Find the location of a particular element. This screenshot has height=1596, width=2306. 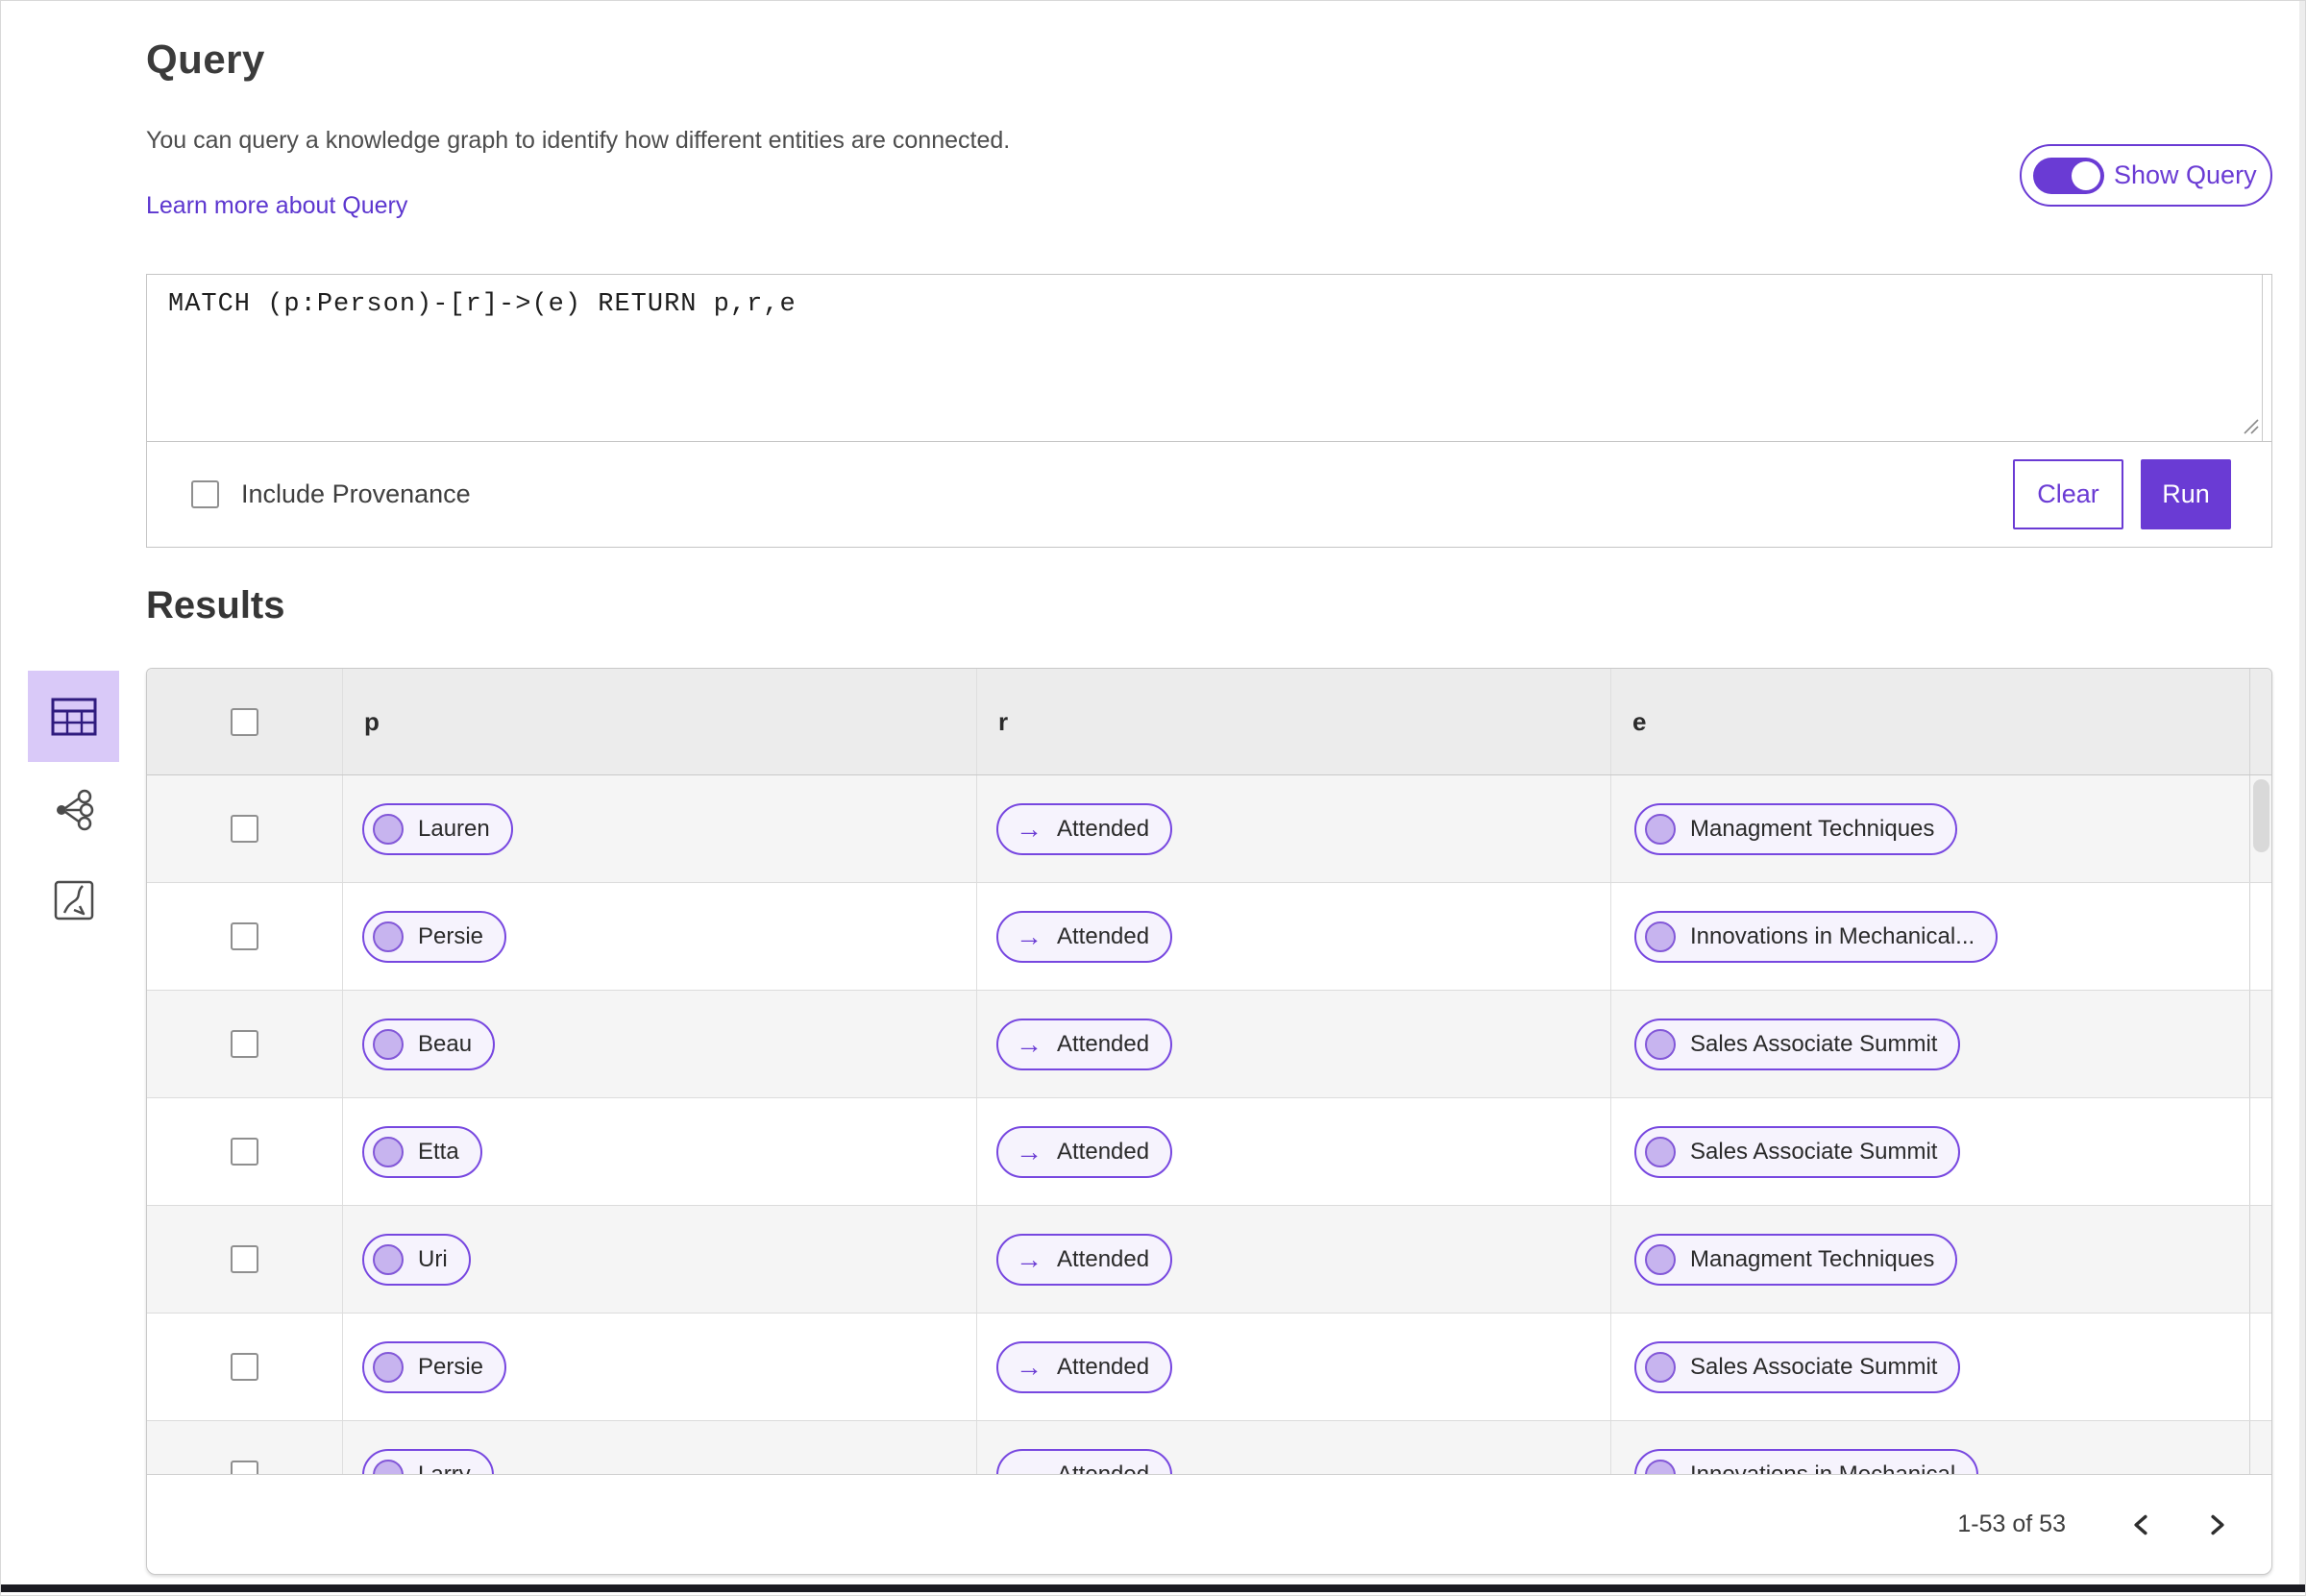

prev-page-button is located at coordinates (2141, 1525).